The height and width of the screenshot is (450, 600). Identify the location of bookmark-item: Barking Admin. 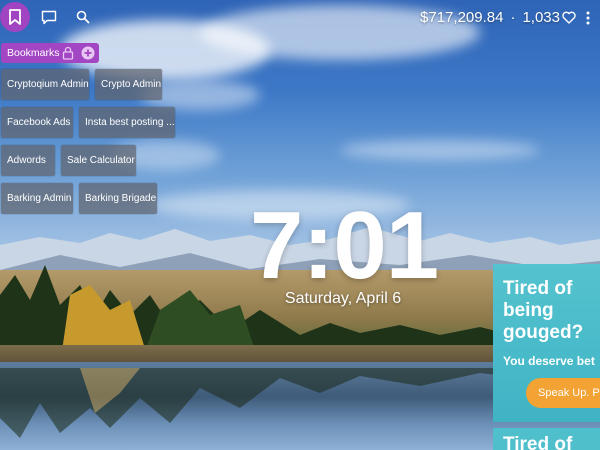
(37, 198).